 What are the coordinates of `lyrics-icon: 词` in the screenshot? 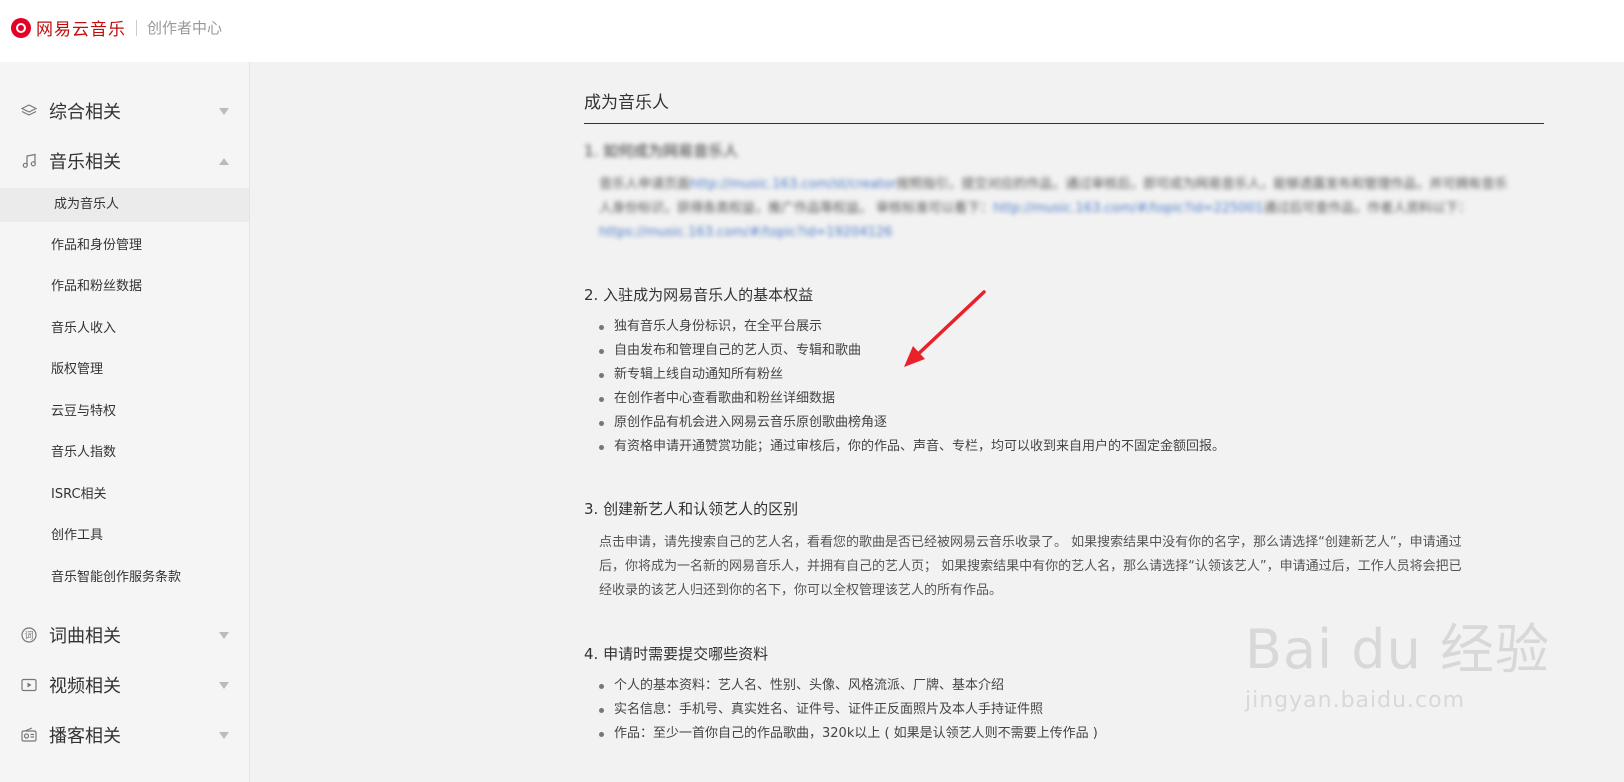 It's located at (29, 635).